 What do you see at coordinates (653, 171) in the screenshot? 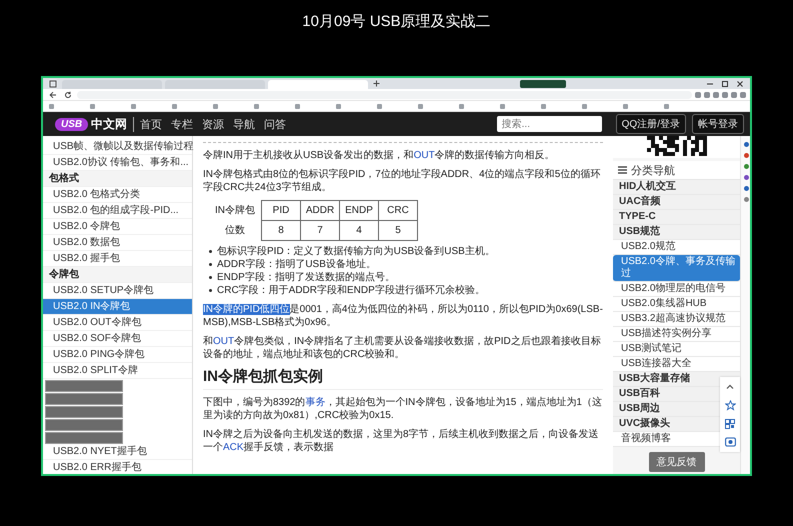
I see `section-title: 分类导航` at bounding box center [653, 171].